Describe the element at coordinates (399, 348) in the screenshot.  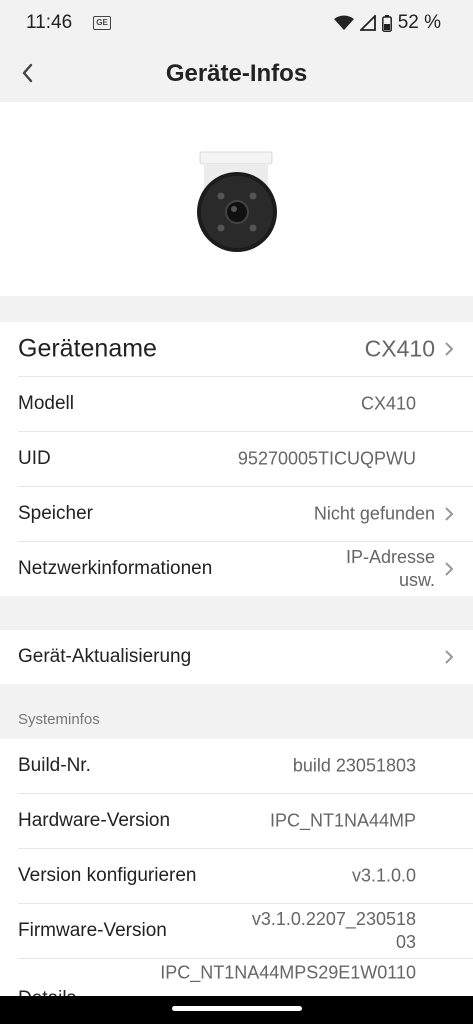
I see `device-name-value: CX410` at that location.